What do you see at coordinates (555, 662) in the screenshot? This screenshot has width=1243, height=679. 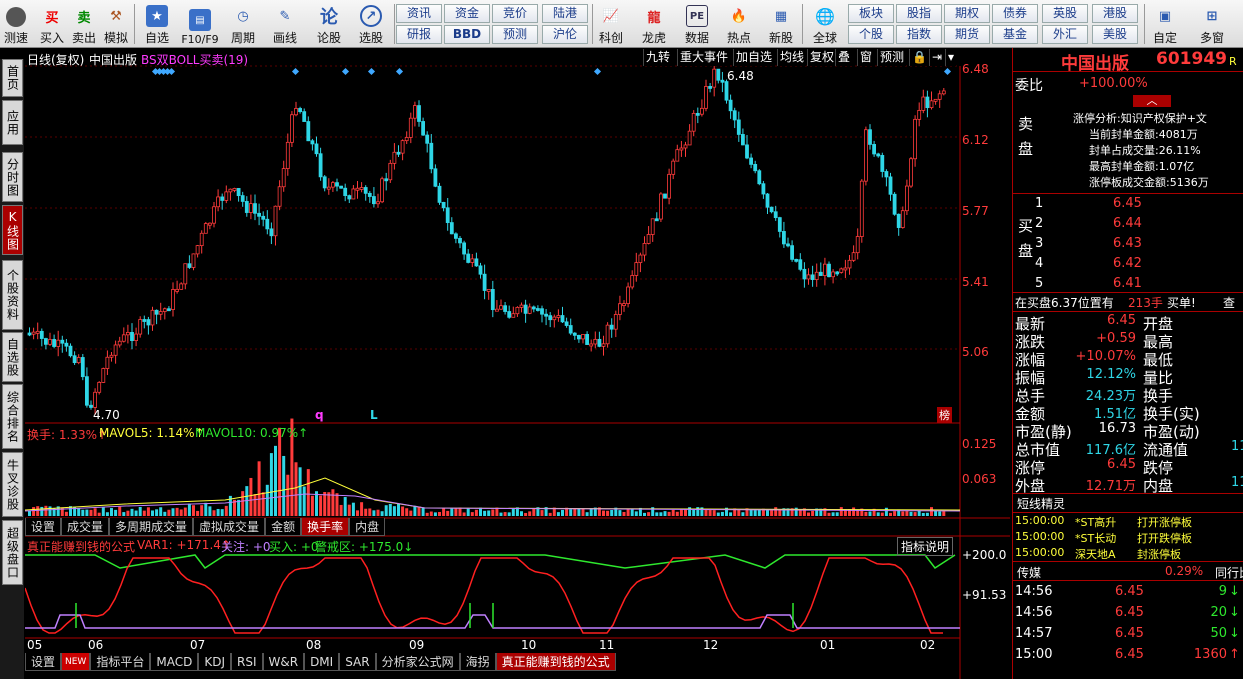 I see `ind-tab-10: 真正能赚到钱的公式` at bounding box center [555, 662].